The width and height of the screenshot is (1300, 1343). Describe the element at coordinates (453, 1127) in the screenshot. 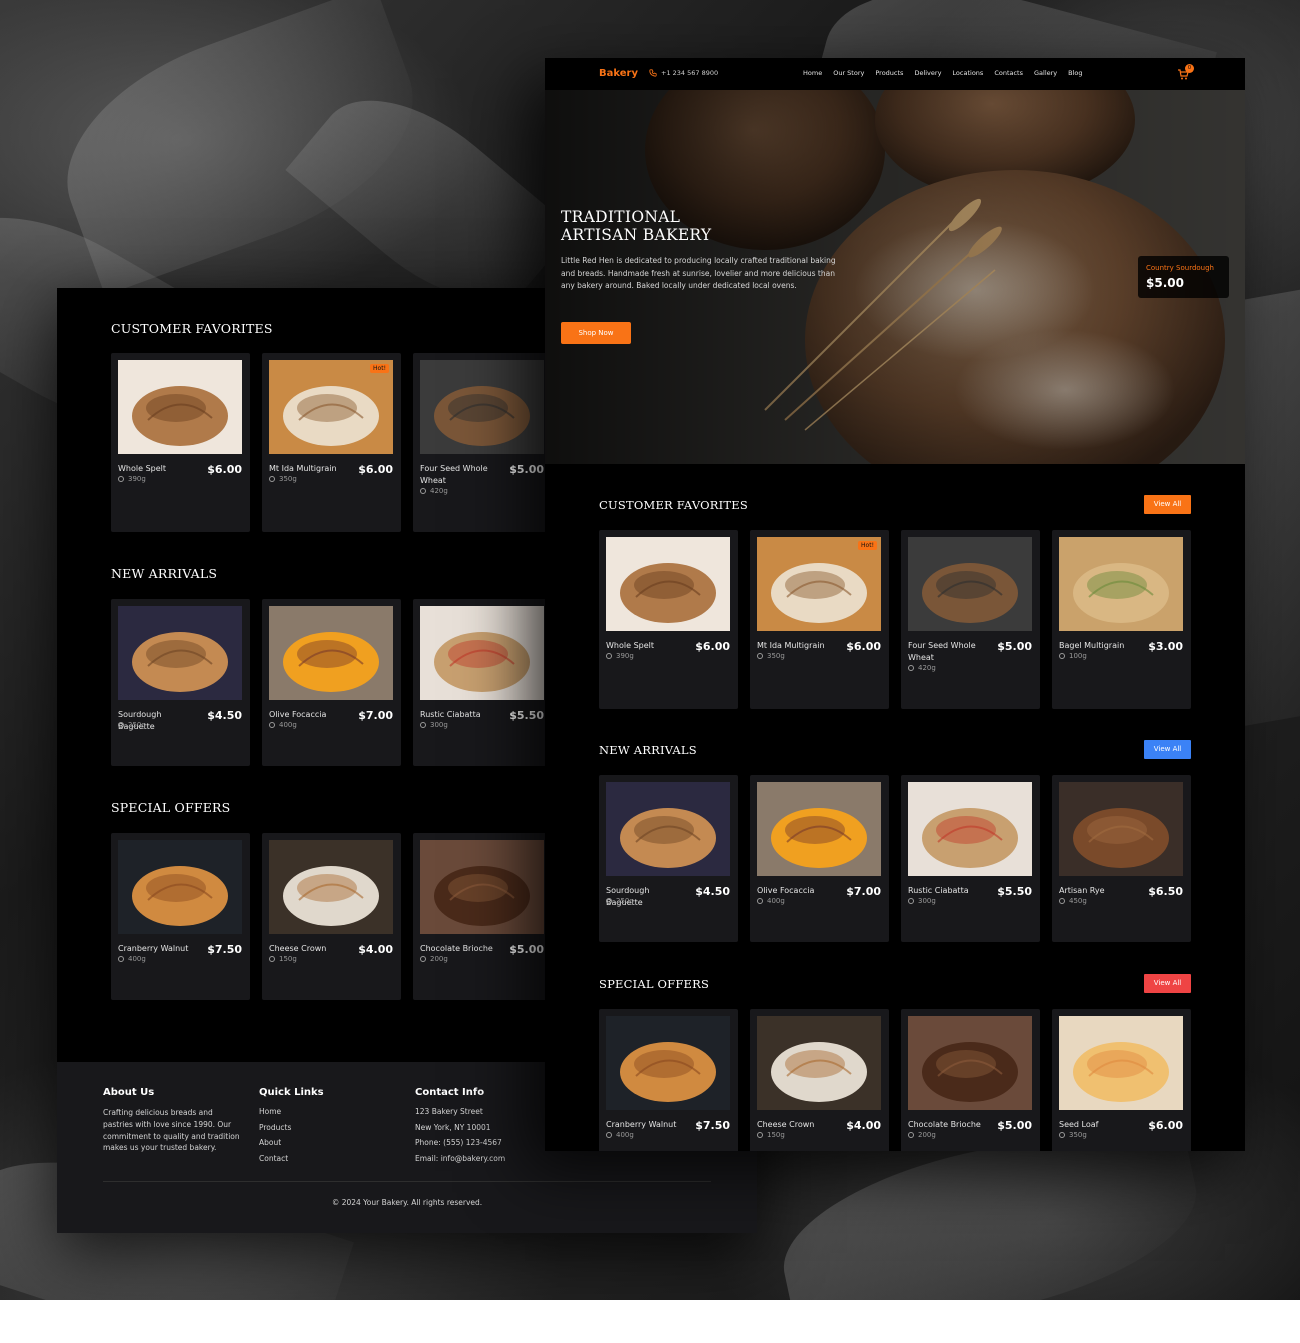

I see `footer-address-city: New York, NY 10001` at that location.